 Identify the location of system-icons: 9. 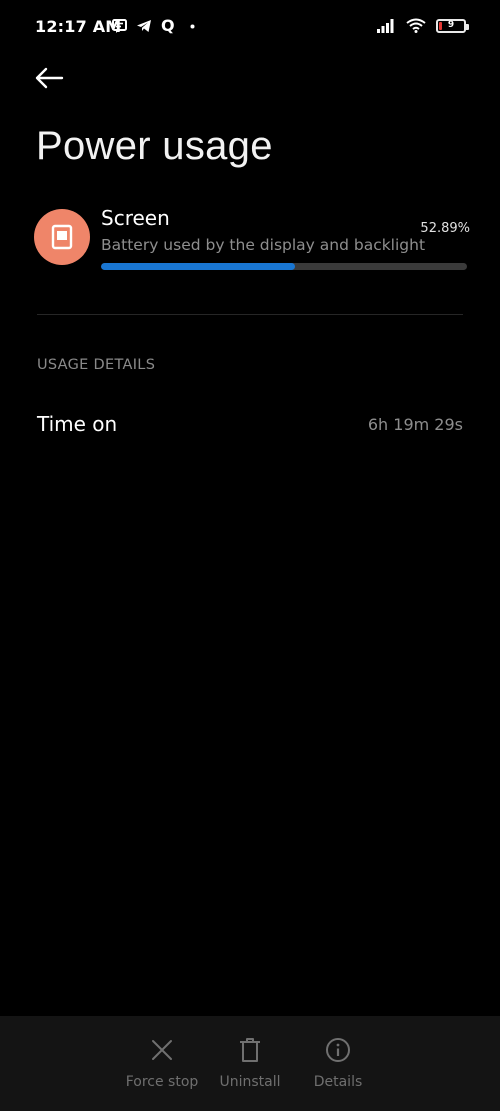
(422, 25).